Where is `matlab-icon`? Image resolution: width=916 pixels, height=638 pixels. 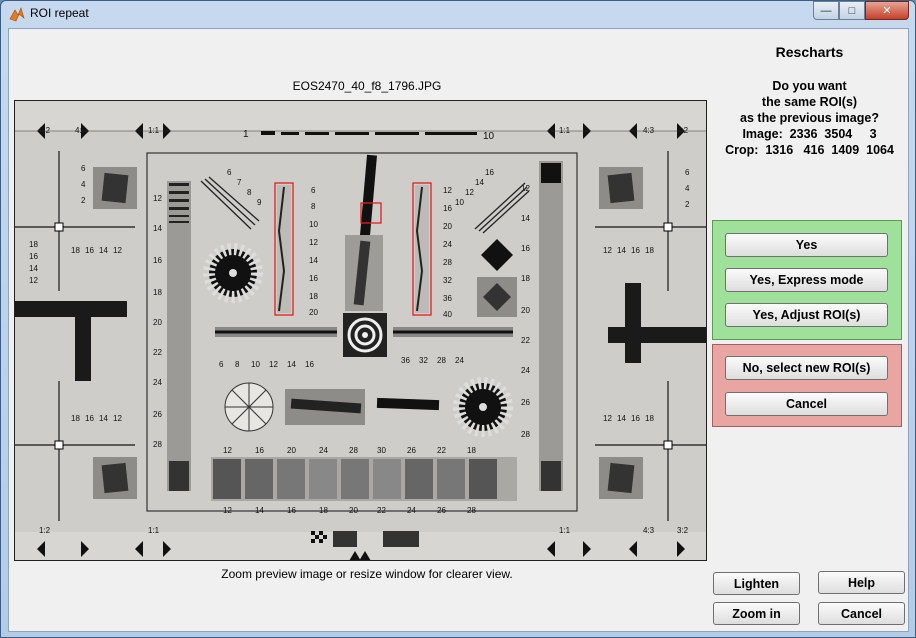
matlab-icon is located at coordinates (17, 14).